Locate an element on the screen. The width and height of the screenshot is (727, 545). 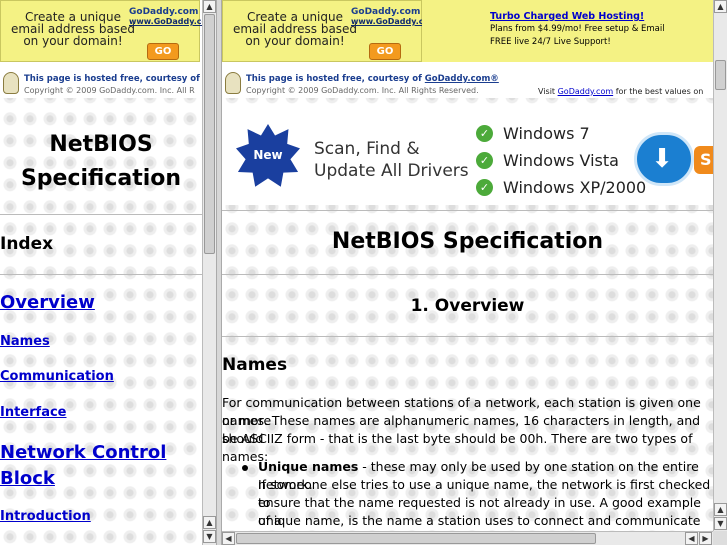
visit-text: Visit GoDaddy.com for the best values on is located at coordinates (620, 91).